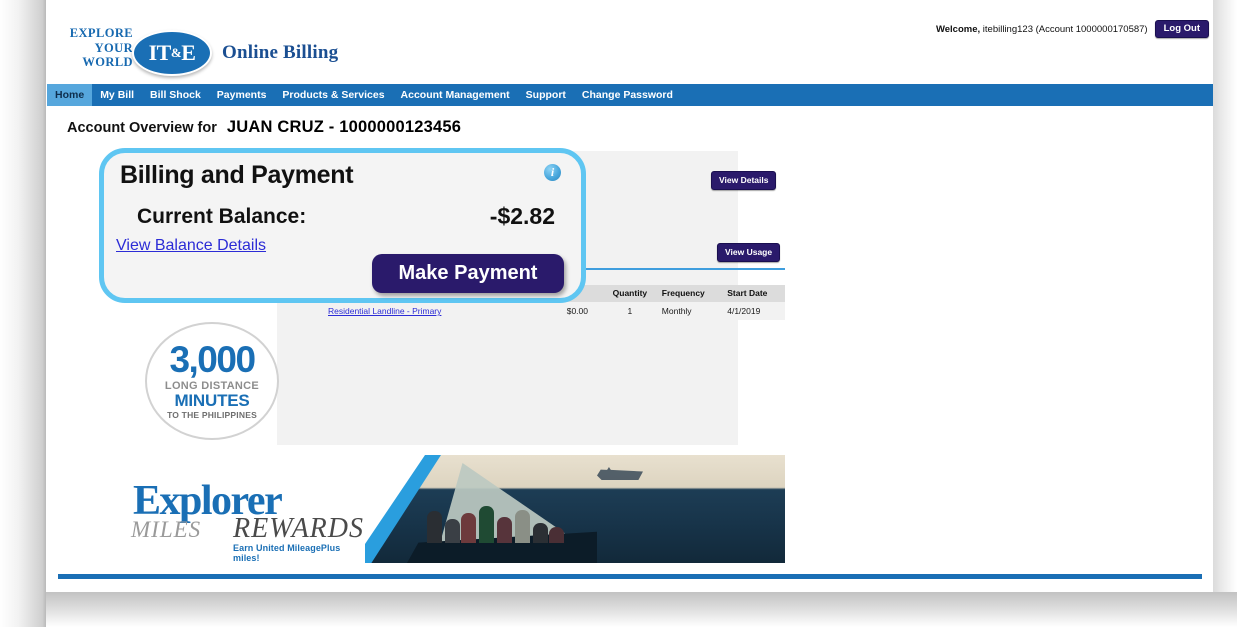 The image size is (1237, 627). I want to click on banner-ship-silhouette, so click(620, 473).